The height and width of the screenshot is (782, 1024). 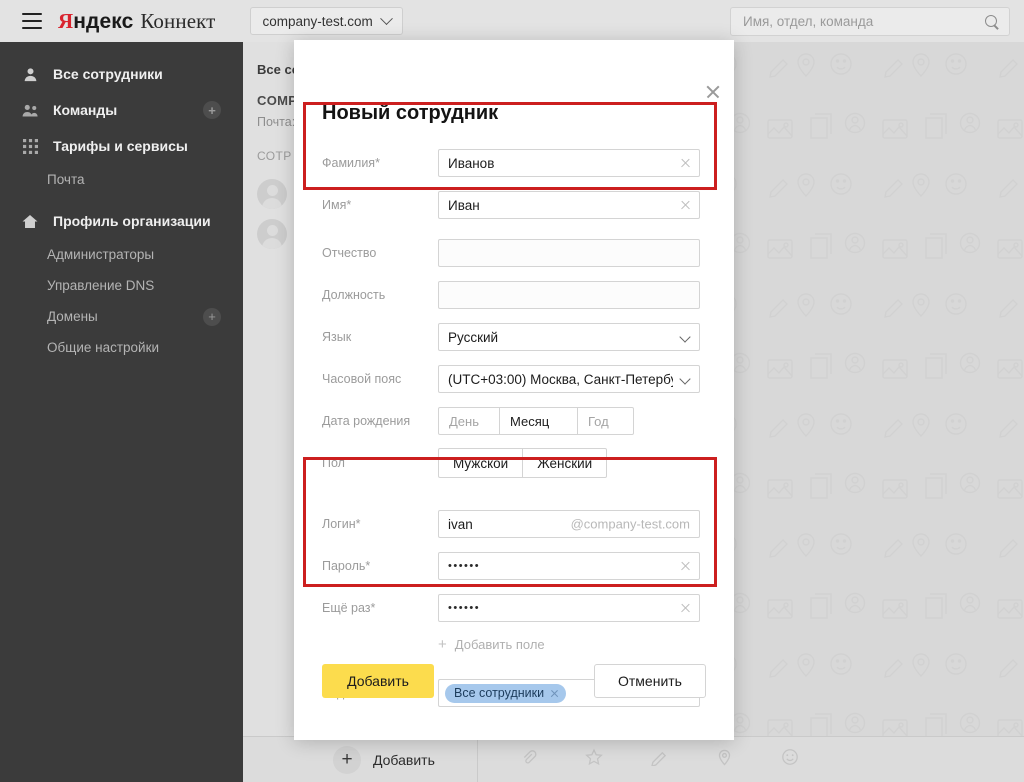 I want to click on sidebar-item-dns-management: Управление DNS, so click(x=121, y=285).